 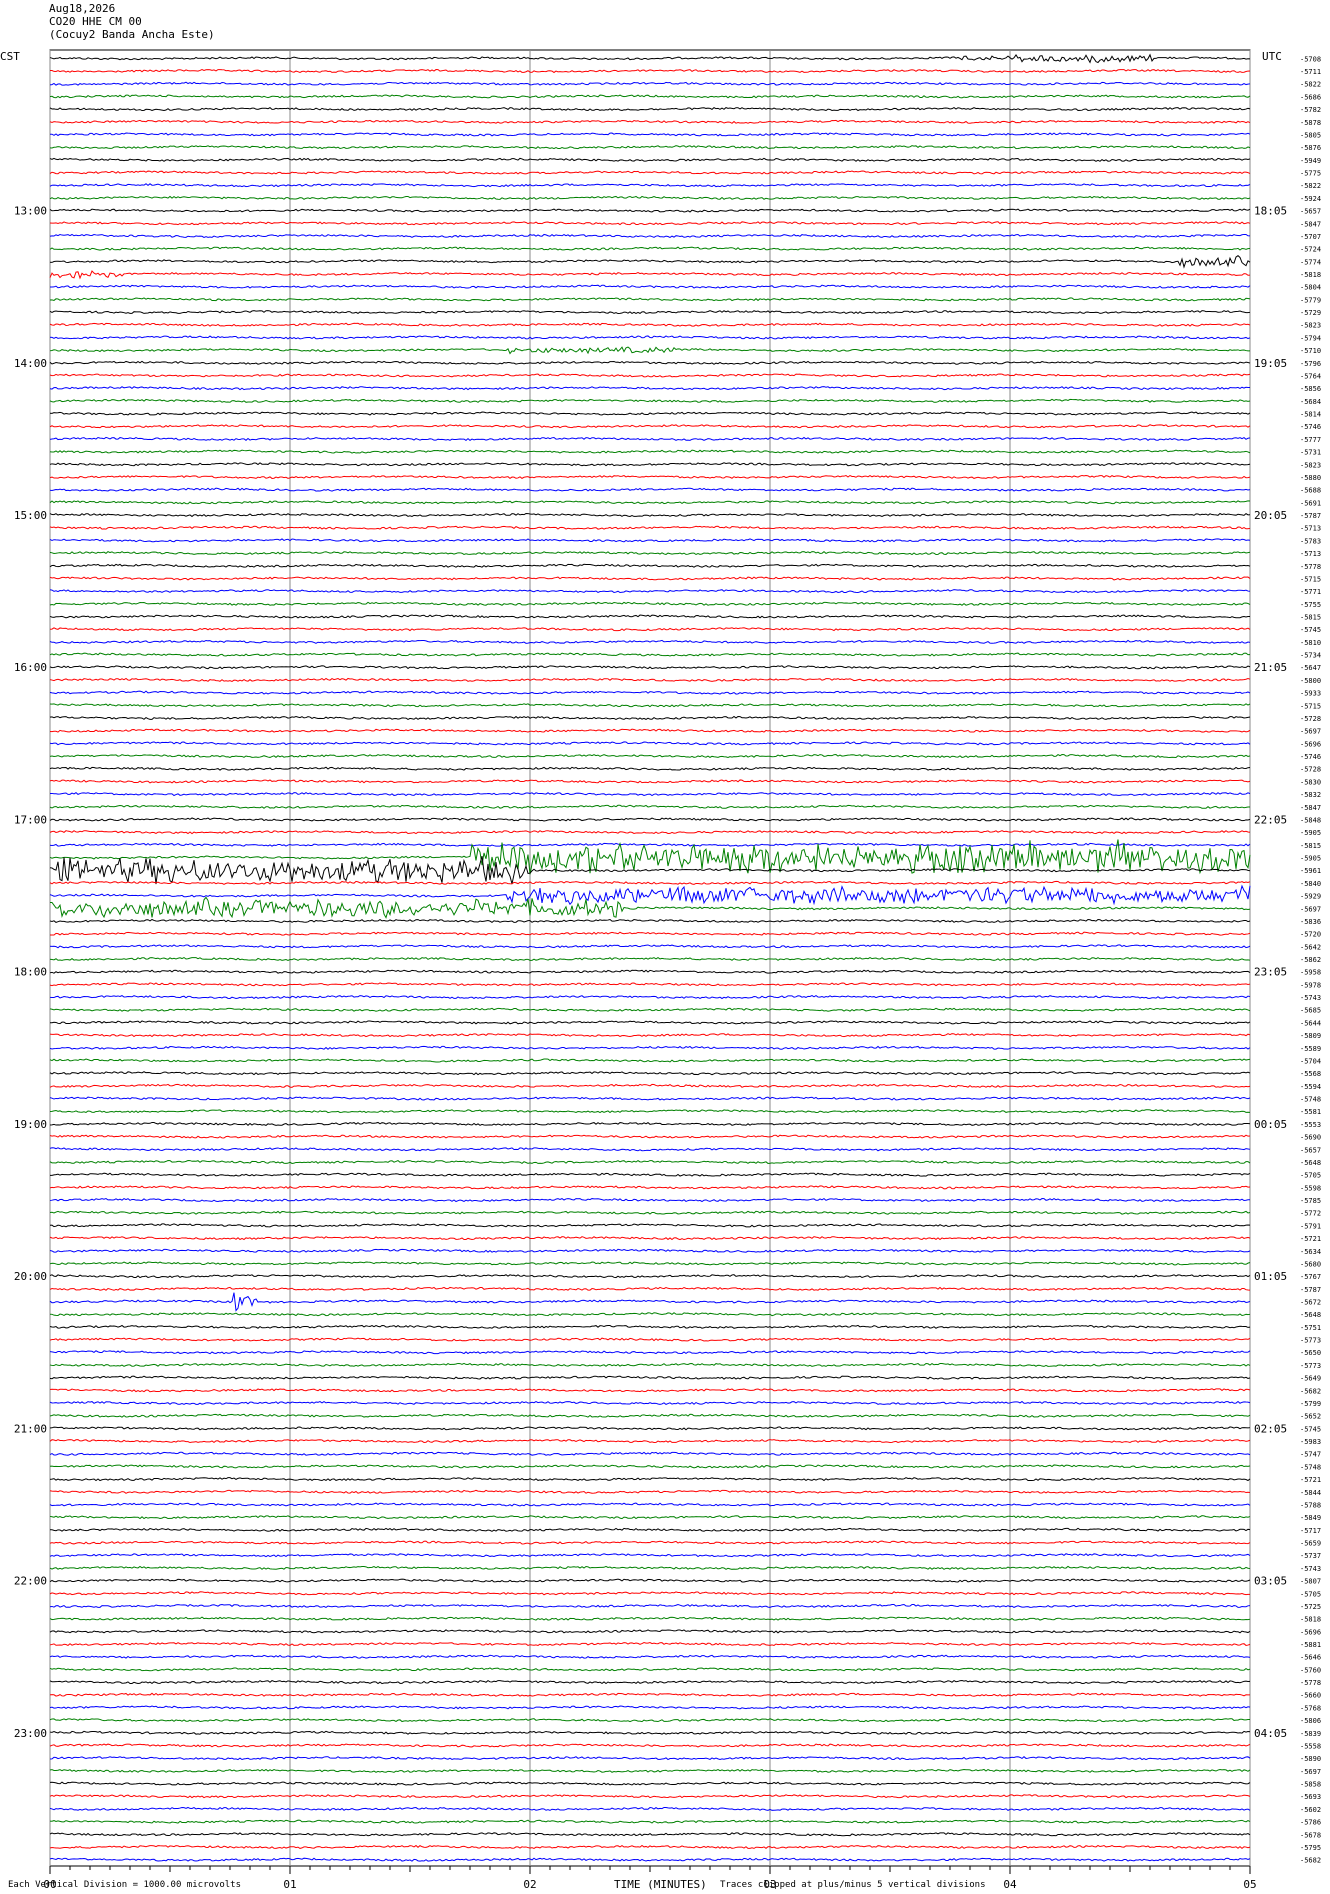 What do you see at coordinates (1310, 1201) in the screenshot?
I see `trace-mean-label: -5785` at bounding box center [1310, 1201].